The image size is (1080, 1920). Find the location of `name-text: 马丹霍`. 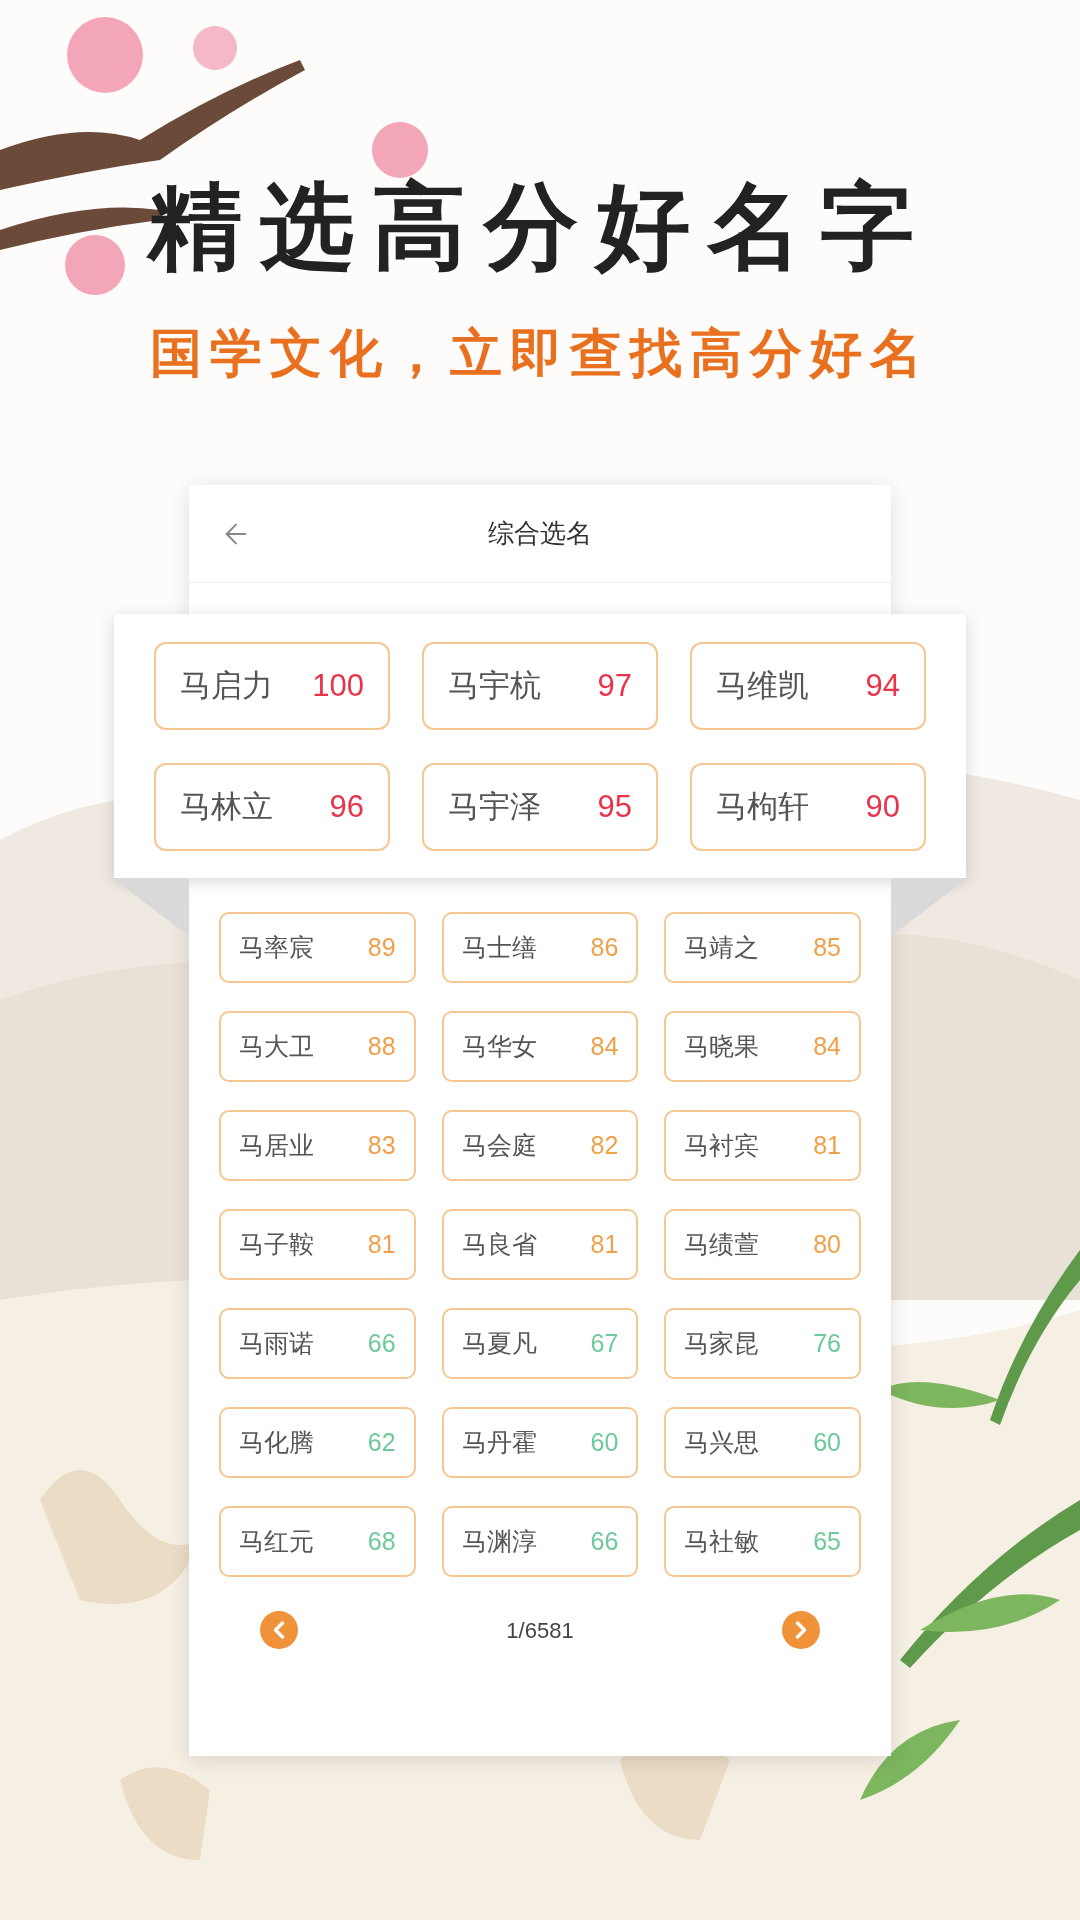

name-text: 马丹霍 is located at coordinates (499, 1442).